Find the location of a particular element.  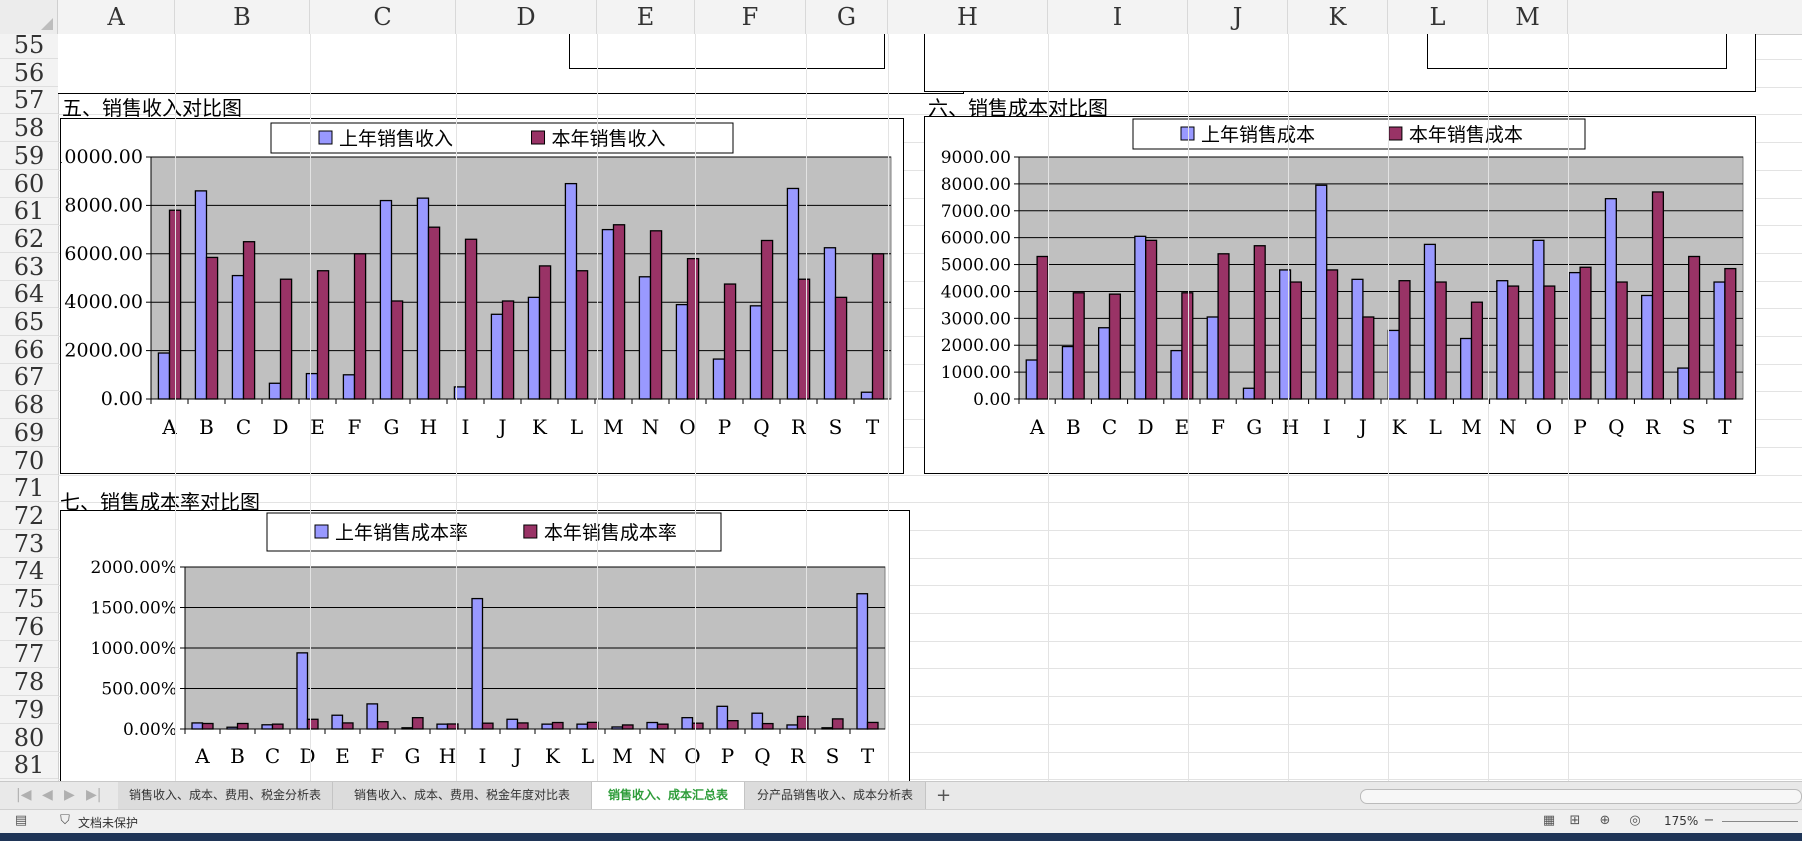

row-header-69: 69 is located at coordinates (29, 433).